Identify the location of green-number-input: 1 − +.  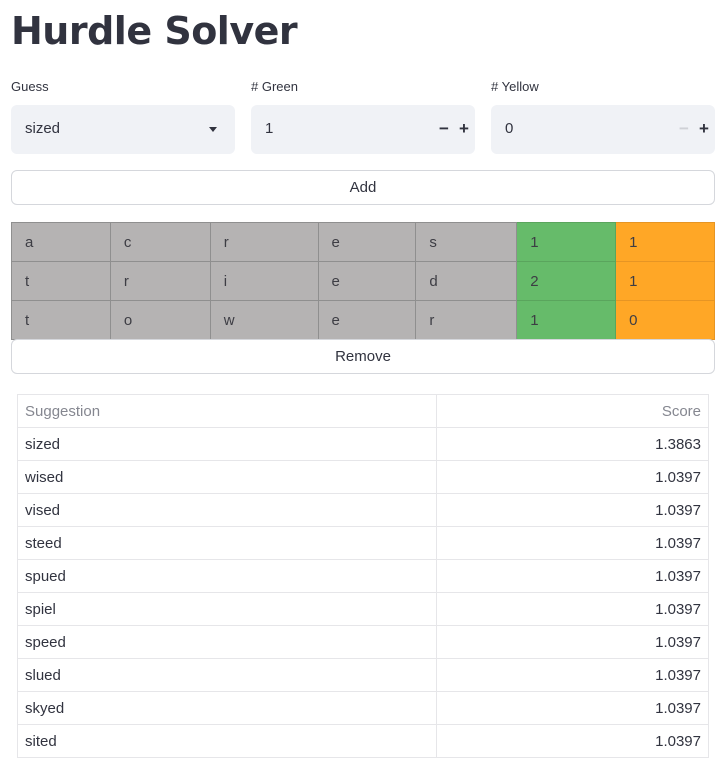
(363, 129).